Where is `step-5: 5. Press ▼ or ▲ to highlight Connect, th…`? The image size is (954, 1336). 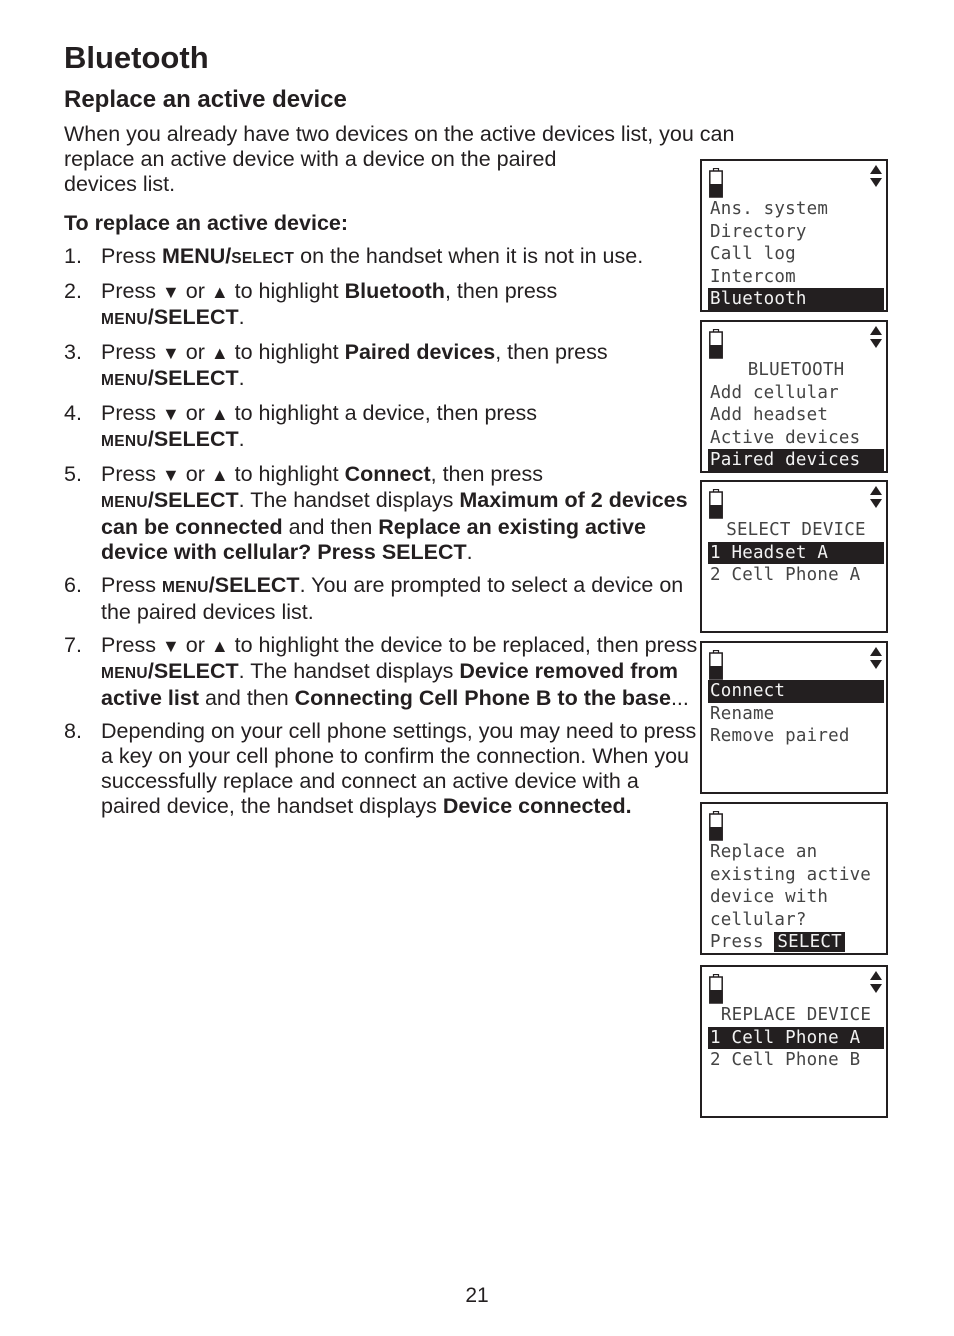
step-5: 5. Press ▼ or ▲ to highlight Connect, th… is located at coordinates (384, 513).